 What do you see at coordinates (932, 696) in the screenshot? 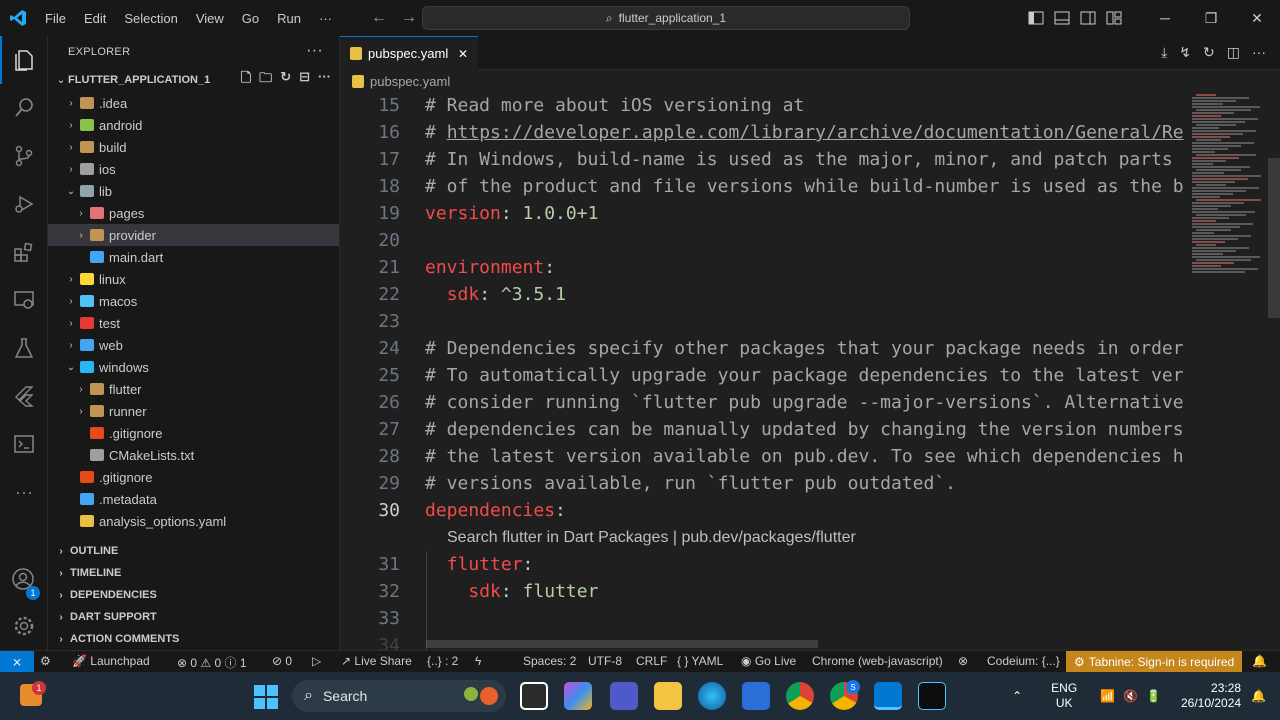
I see `terminal-app-icon` at bounding box center [932, 696].